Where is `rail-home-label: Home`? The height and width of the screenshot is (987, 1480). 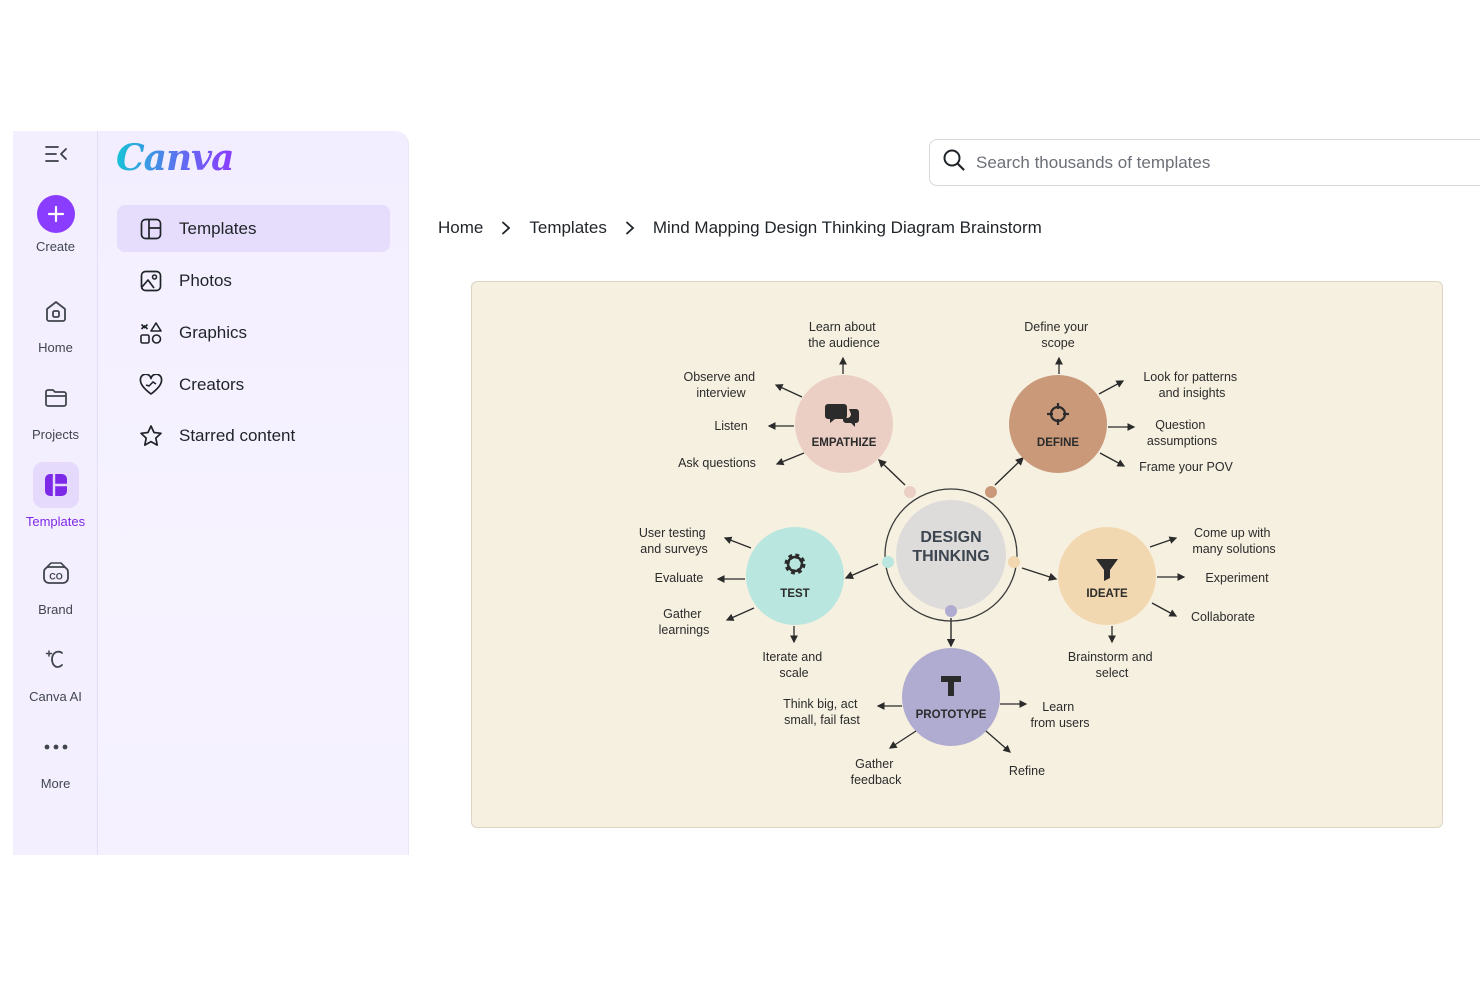 rail-home-label: Home is located at coordinates (55, 347).